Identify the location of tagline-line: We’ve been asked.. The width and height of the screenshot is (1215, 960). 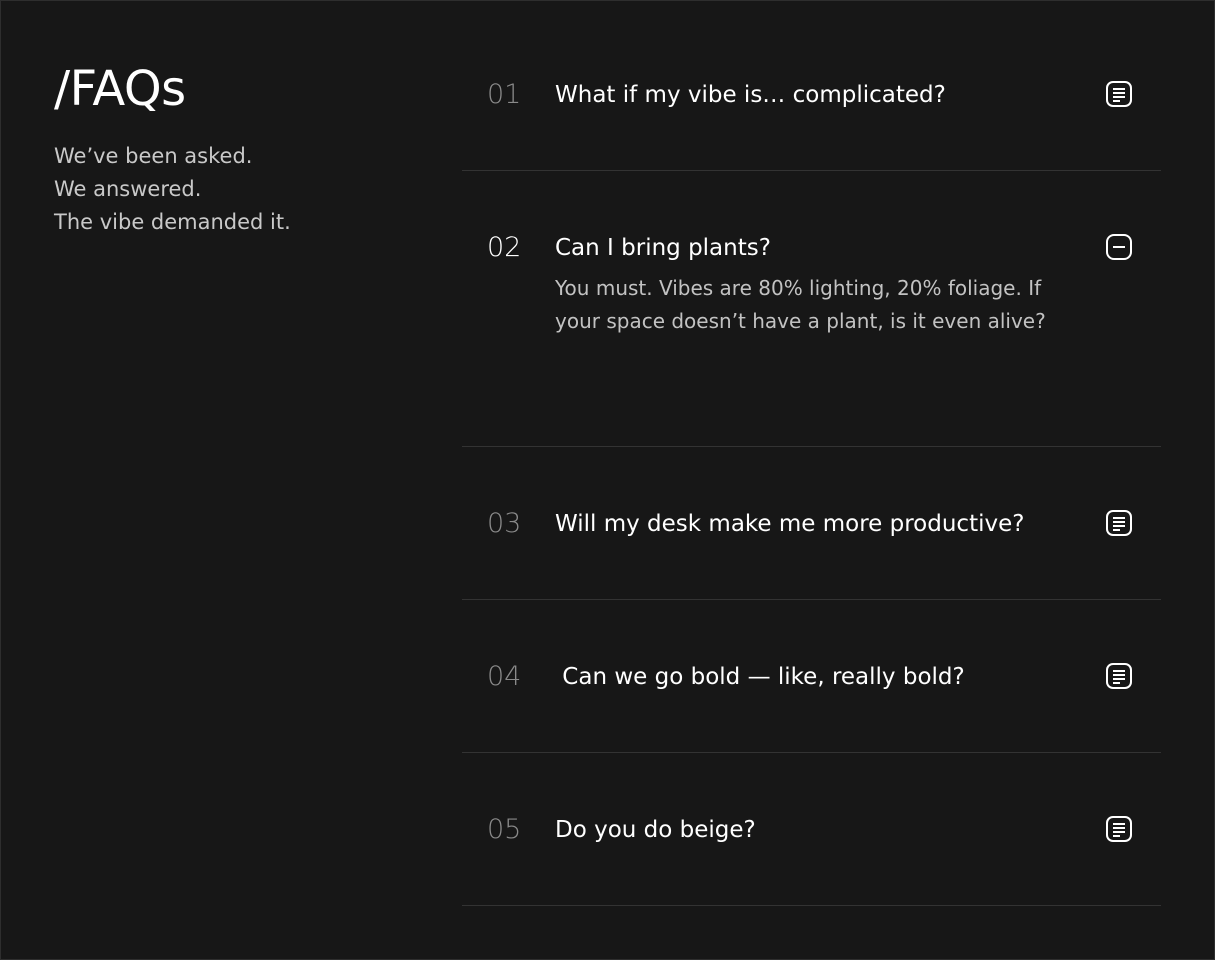
(153, 156).